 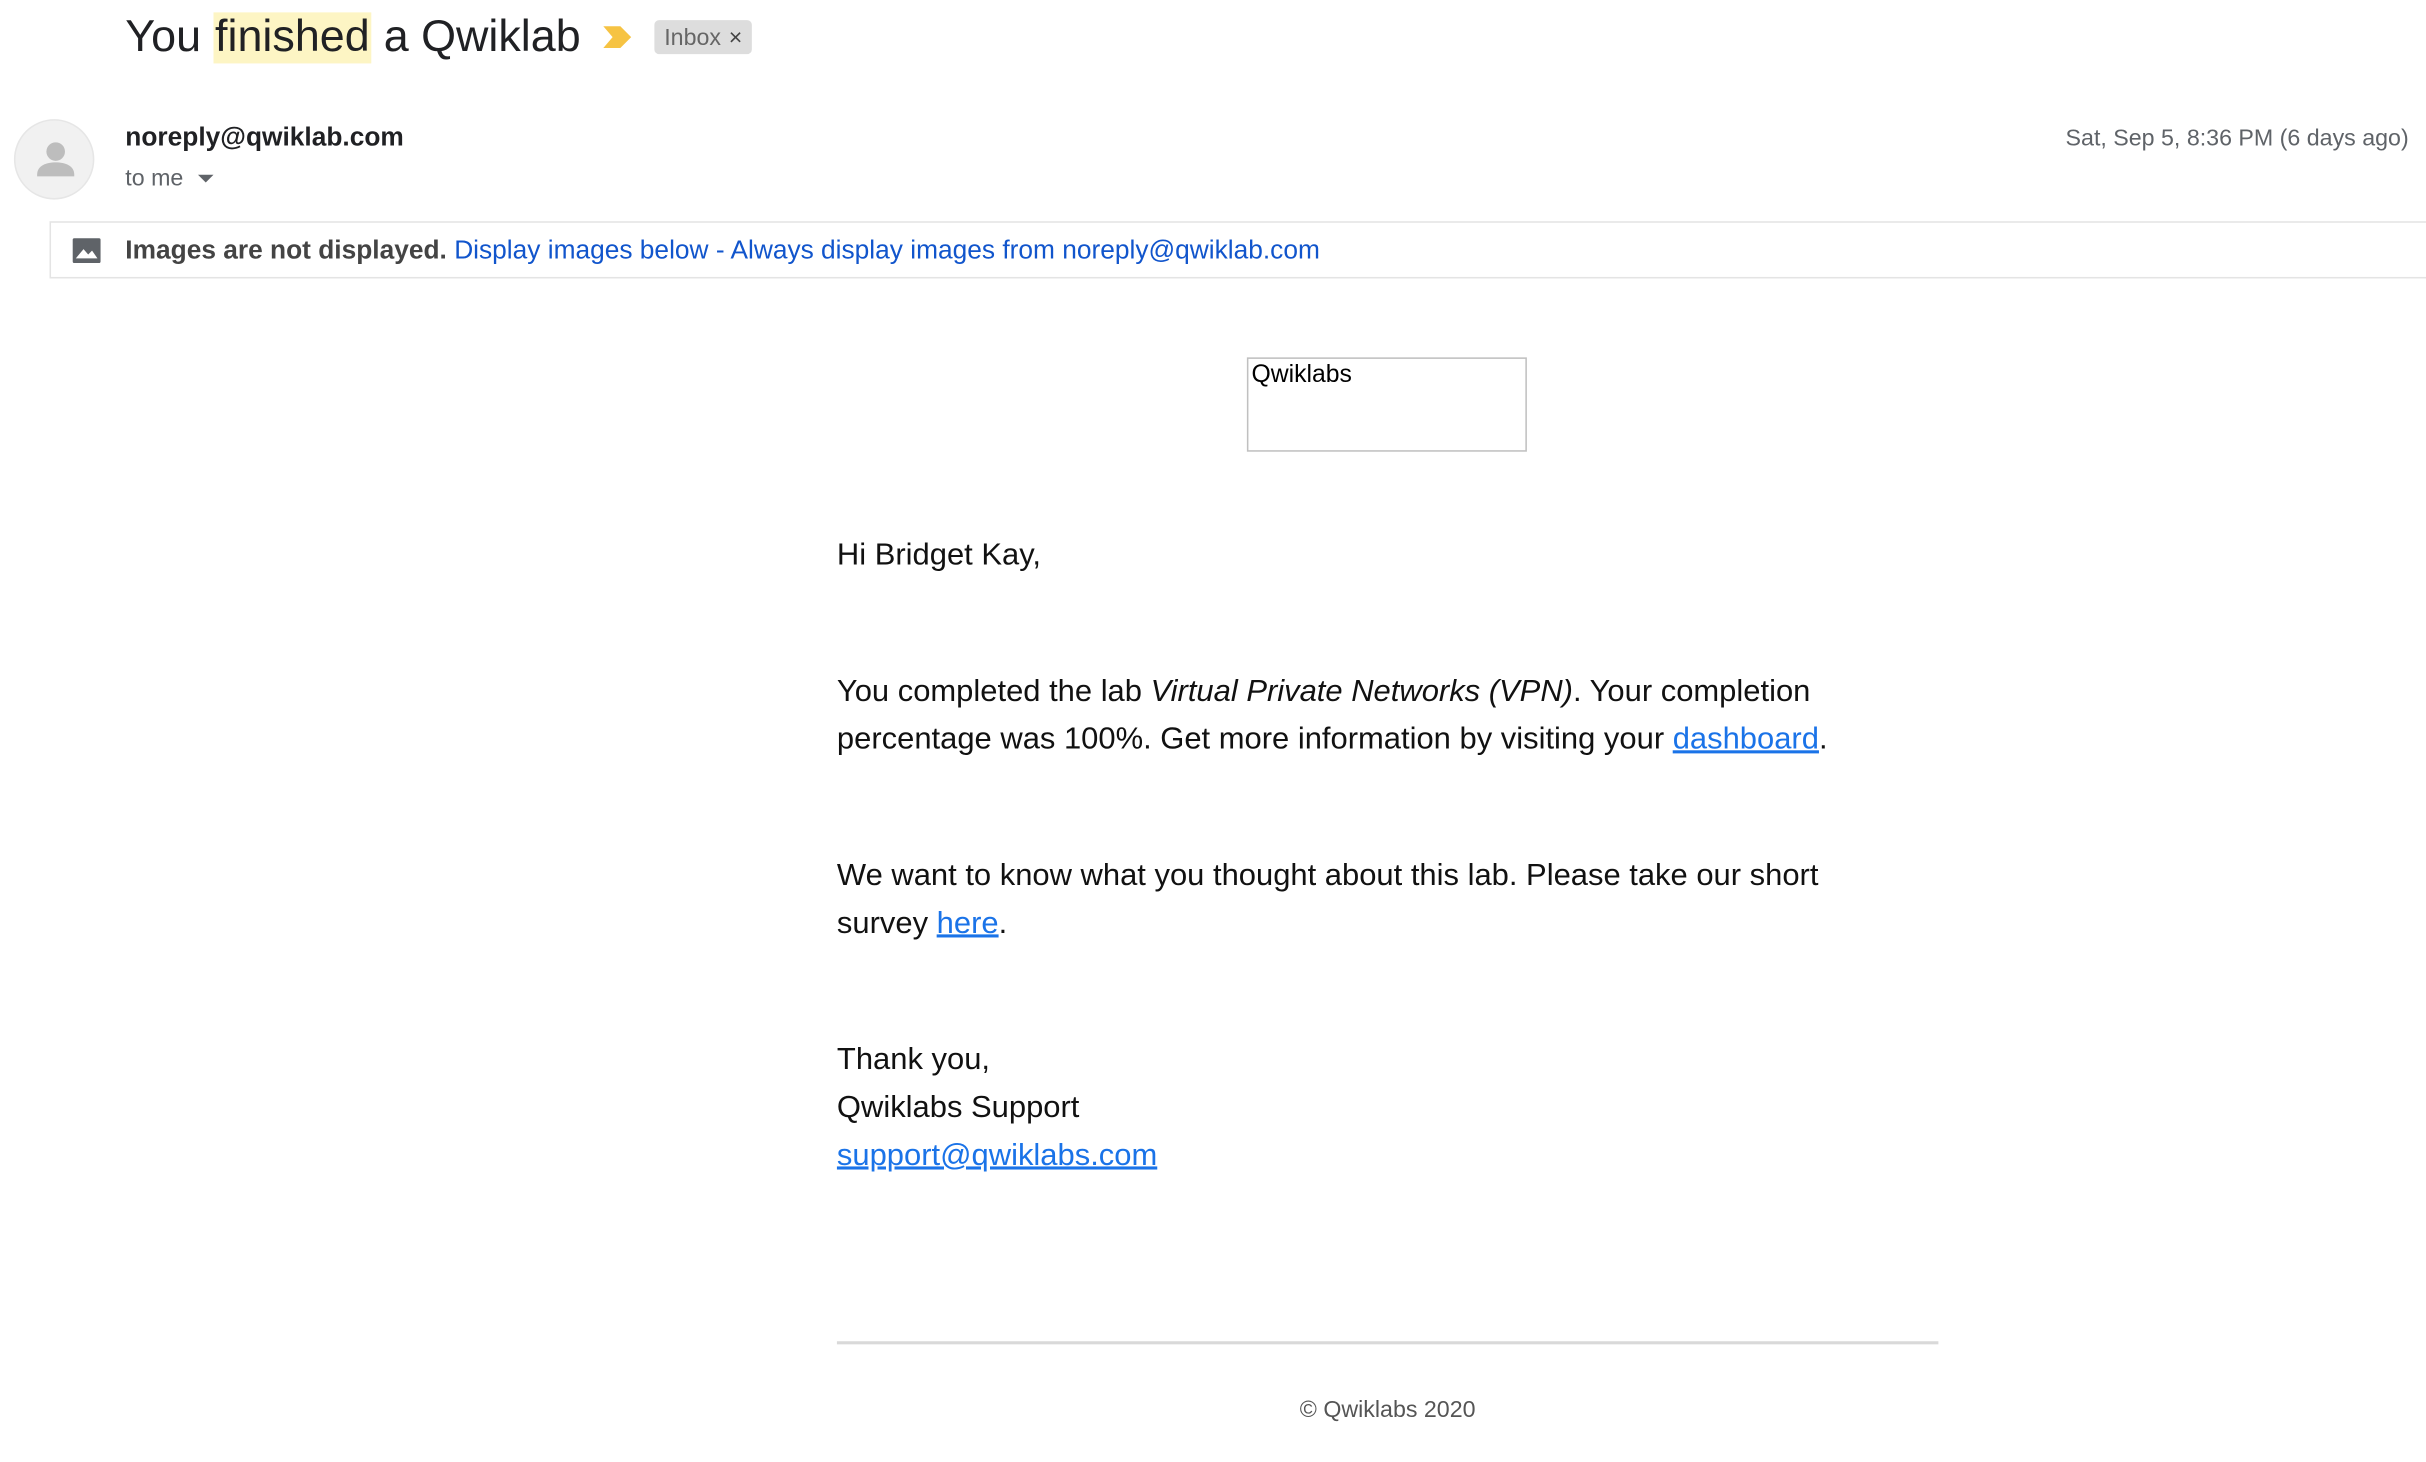 I want to click on inbox-label-chip: Inbox ×, so click(x=703, y=37).